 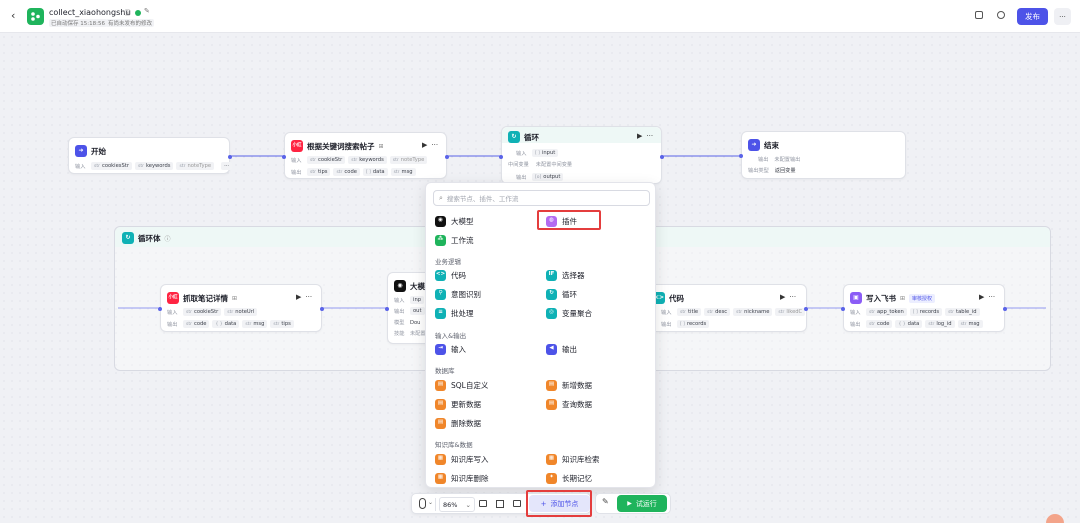 I want to click on node-end: ➜ 结束 输出 未配置输出 输出类型 返回变量, so click(x=822, y=155).